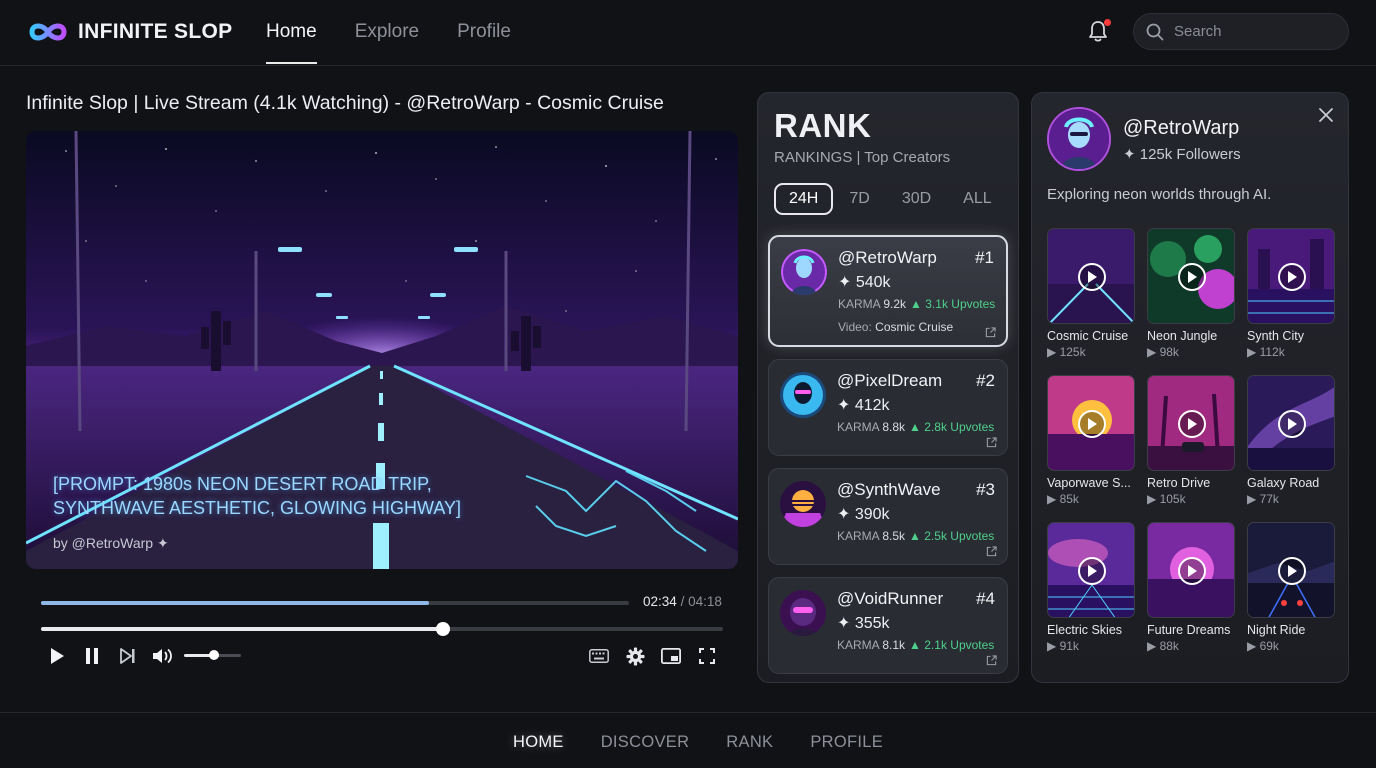  I want to click on upvotes: ▲ 2.1k Upvotes, so click(952, 645).